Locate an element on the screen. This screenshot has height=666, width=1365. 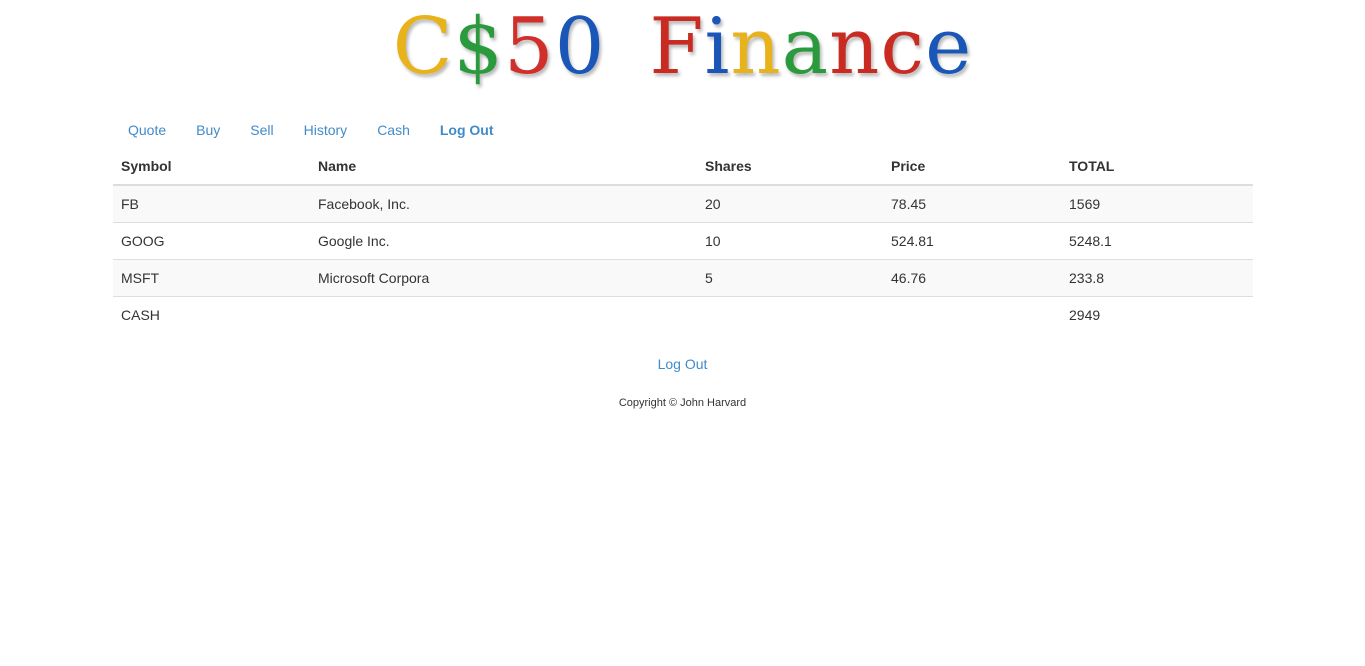
logo-text: C$50 Finance is located at coordinates (683, 47).